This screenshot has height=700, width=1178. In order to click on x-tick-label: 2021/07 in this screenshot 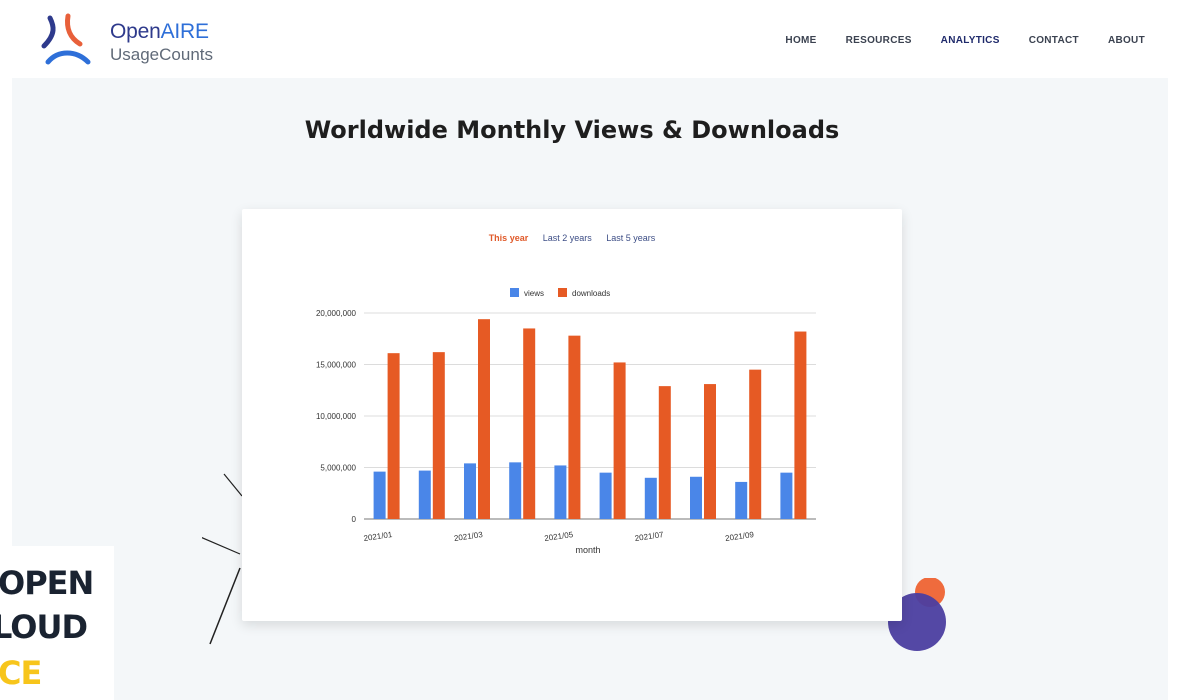, I will do `click(649, 536)`.